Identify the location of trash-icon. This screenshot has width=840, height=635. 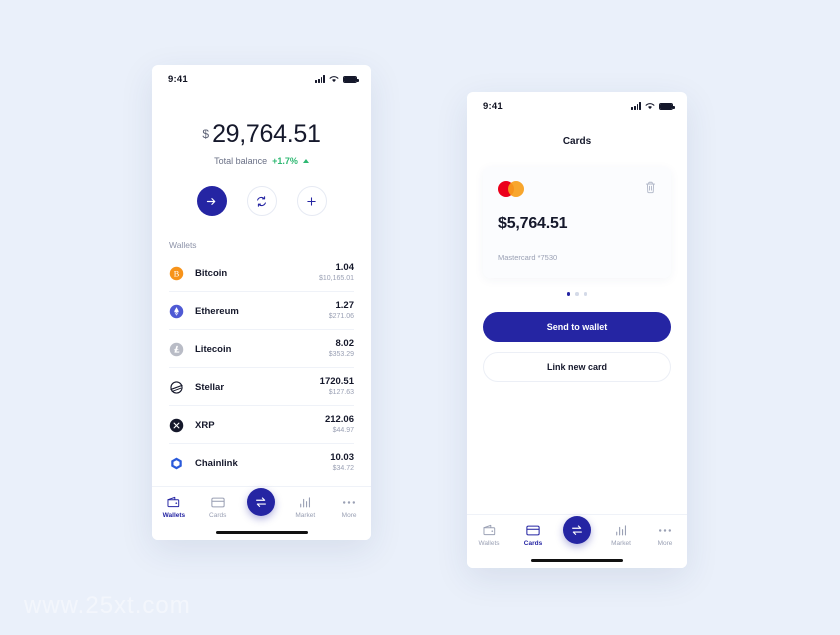
(650, 187).